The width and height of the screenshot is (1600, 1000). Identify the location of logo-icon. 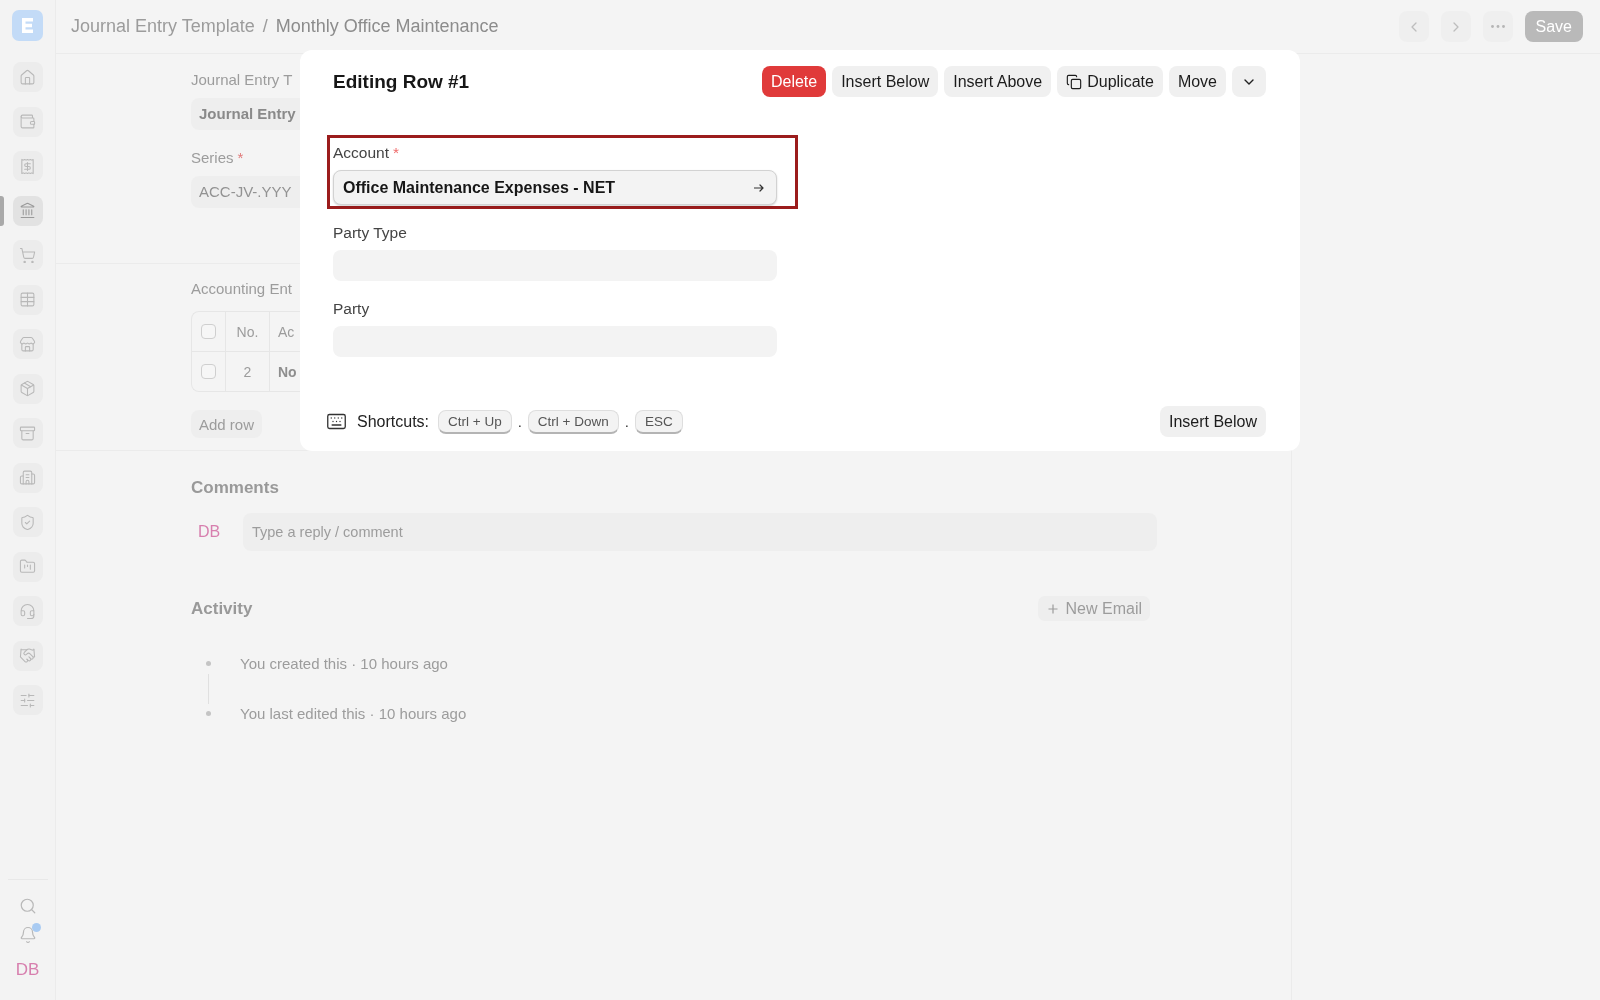
(27, 25).